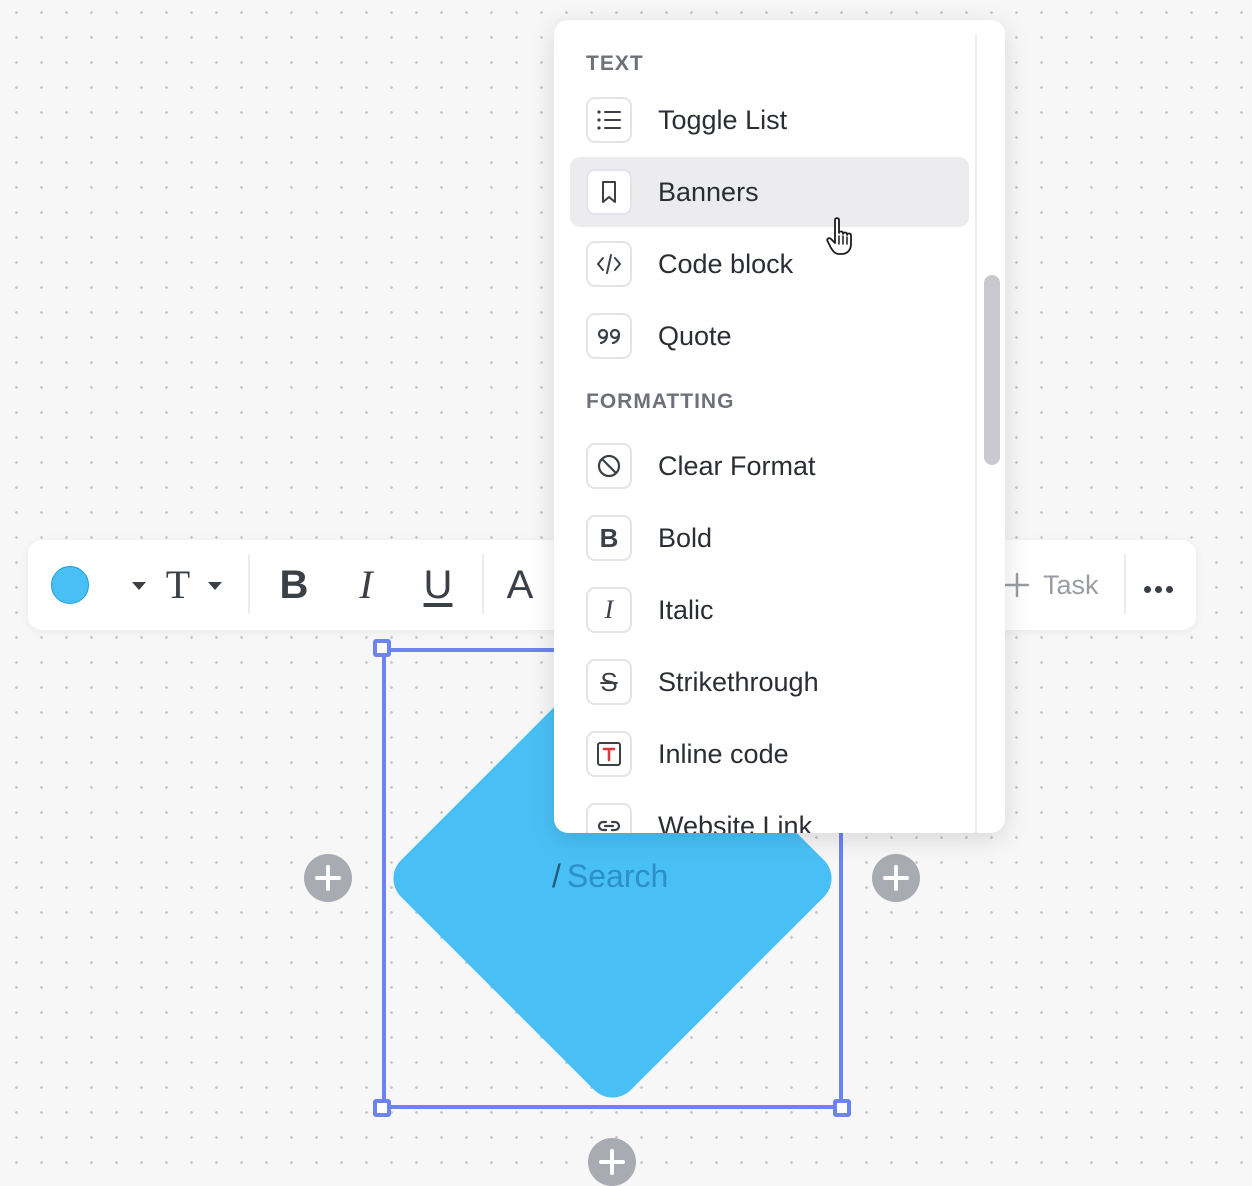  I want to click on menu-item-strikethrough: S Strikethrough, so click(769, 682).